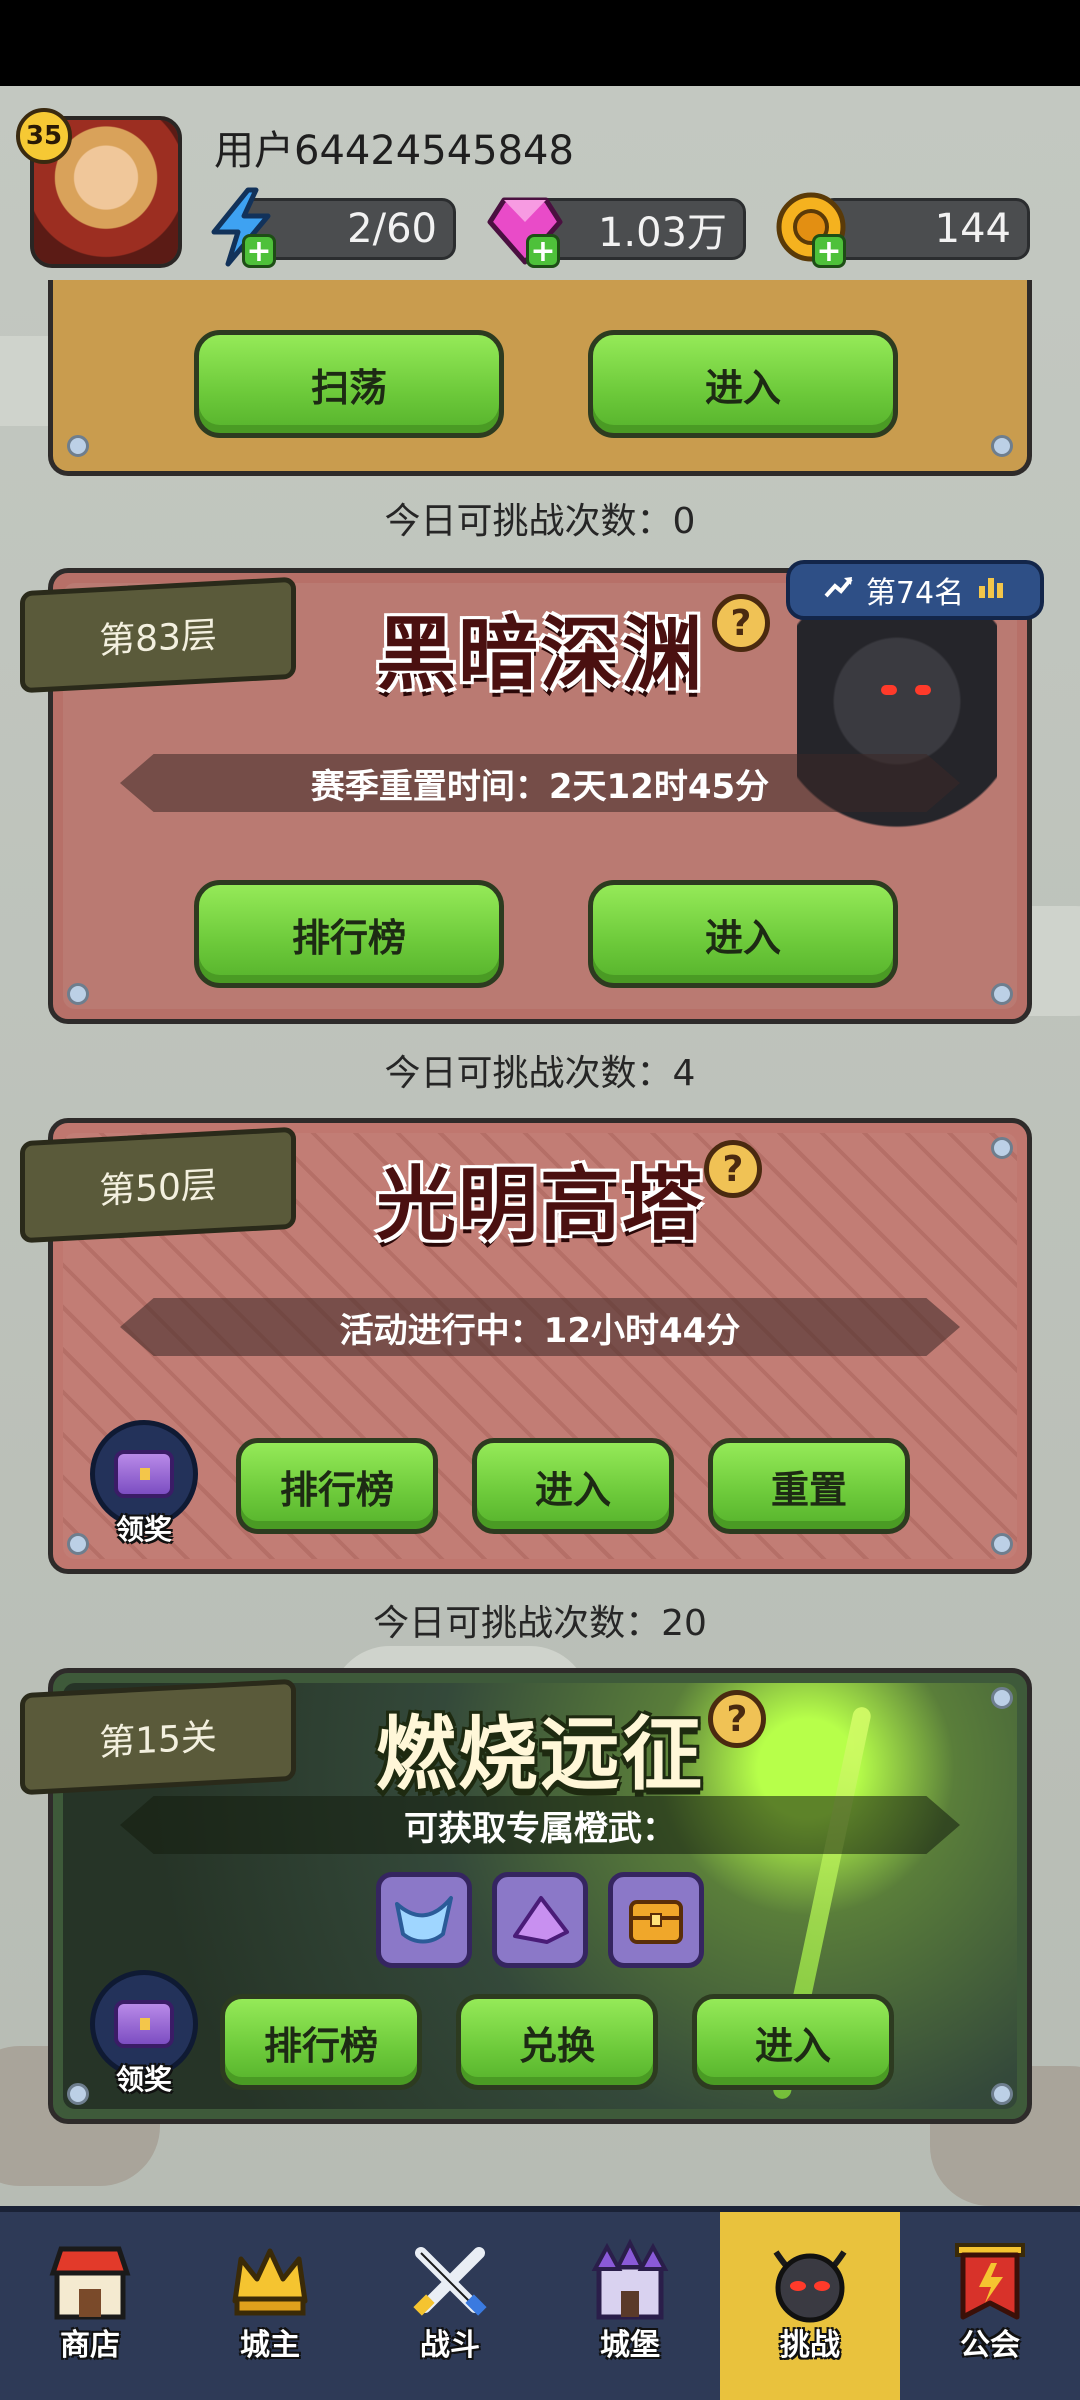 Image resolution: width=1080 pixels, height=2400 pixels. I want to click on challenge-count: 今日可挑战次数：0, so click(540, 521).